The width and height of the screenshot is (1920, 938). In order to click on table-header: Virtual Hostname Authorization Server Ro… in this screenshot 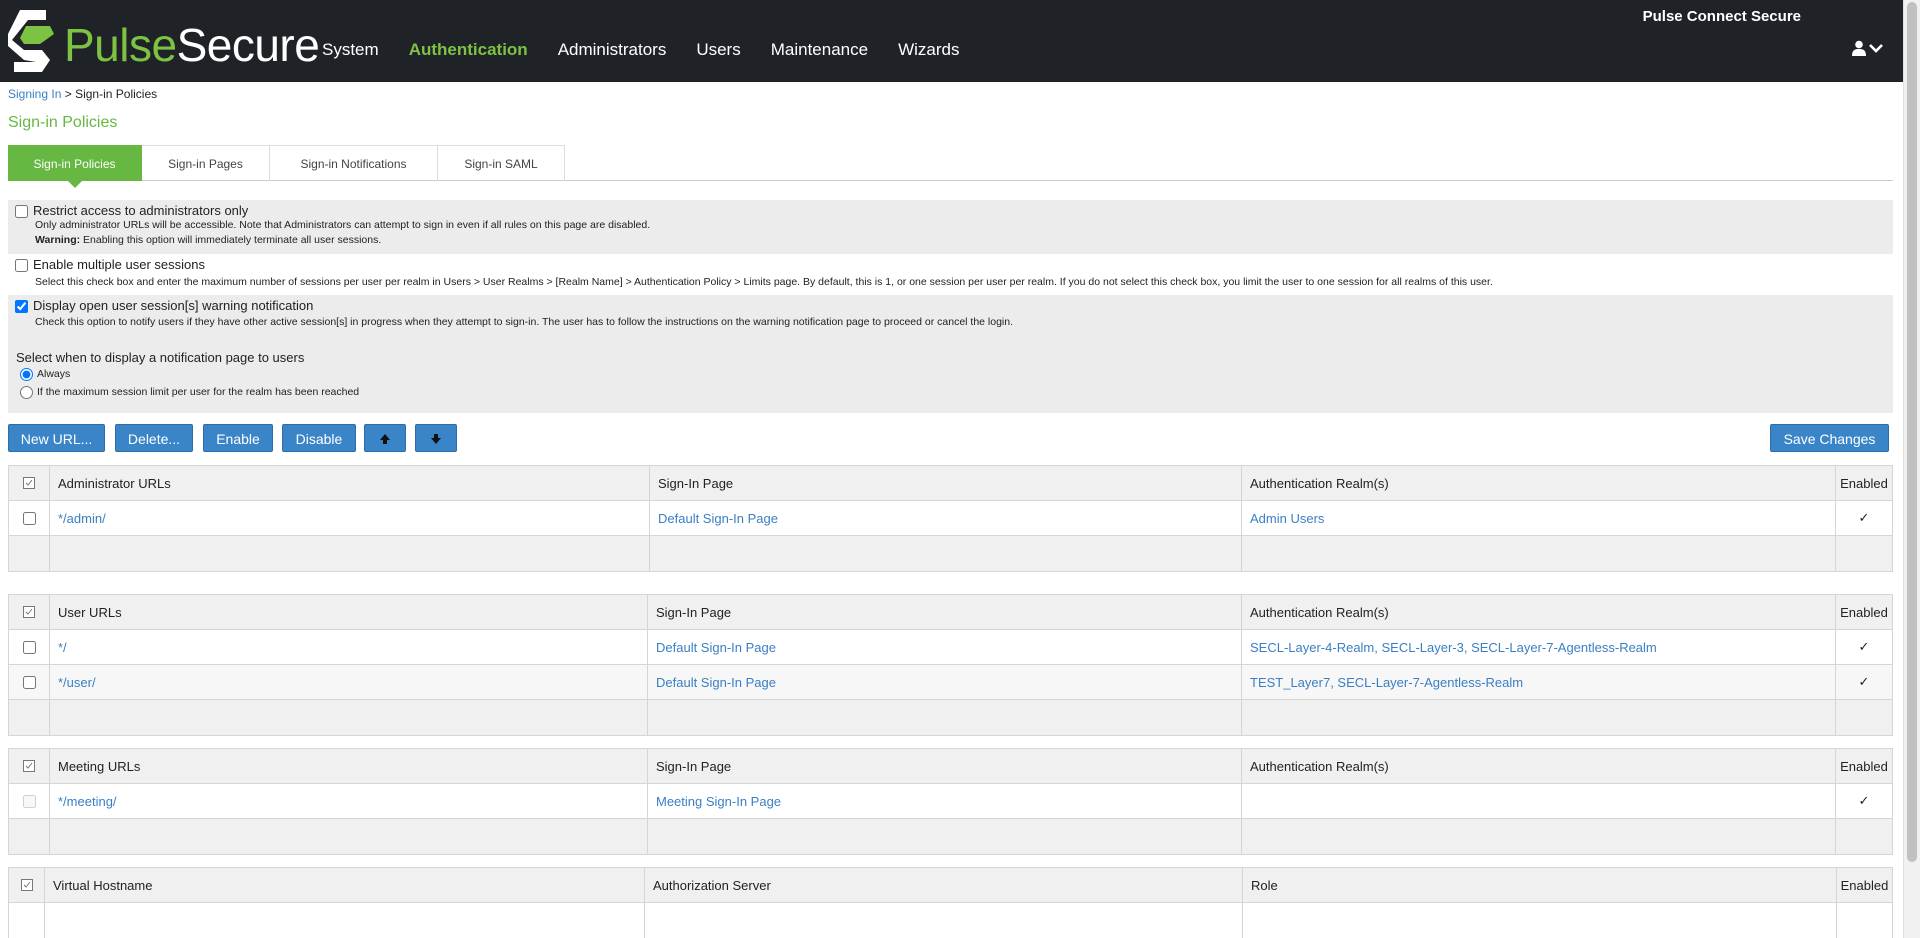, I will do `click(950, 885)`.